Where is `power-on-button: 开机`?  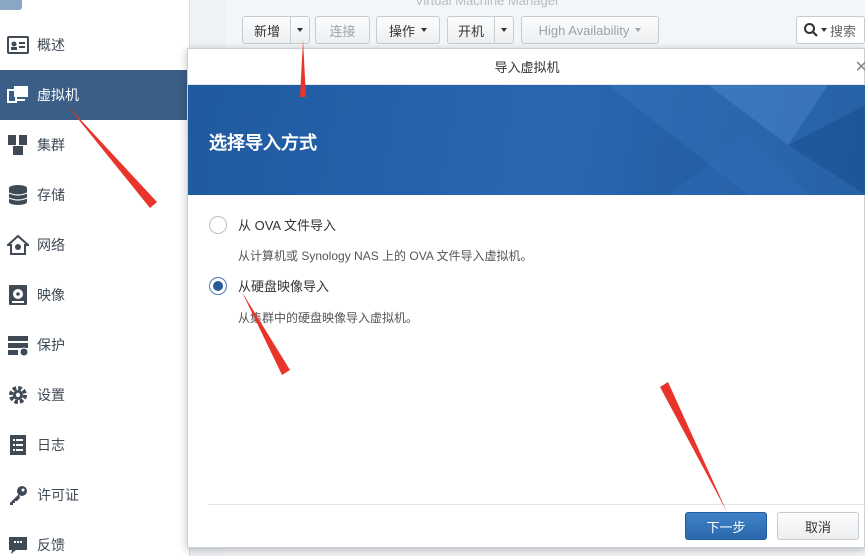 power-on-button: 开机 is located at coordinates (471, 30).